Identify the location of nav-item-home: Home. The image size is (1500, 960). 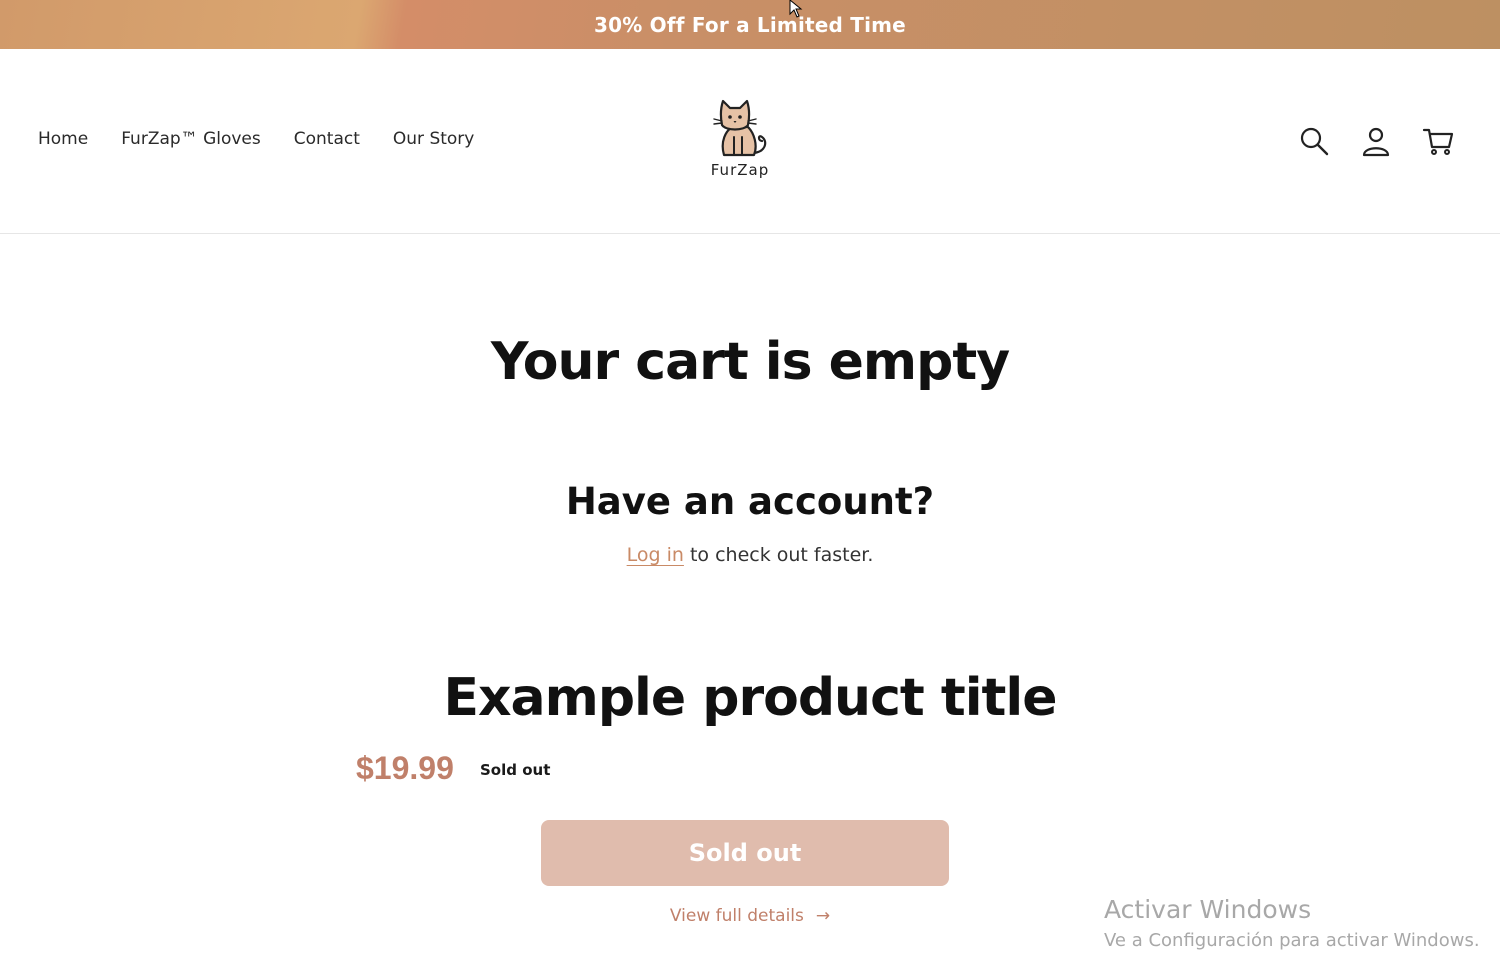
(63, 139).